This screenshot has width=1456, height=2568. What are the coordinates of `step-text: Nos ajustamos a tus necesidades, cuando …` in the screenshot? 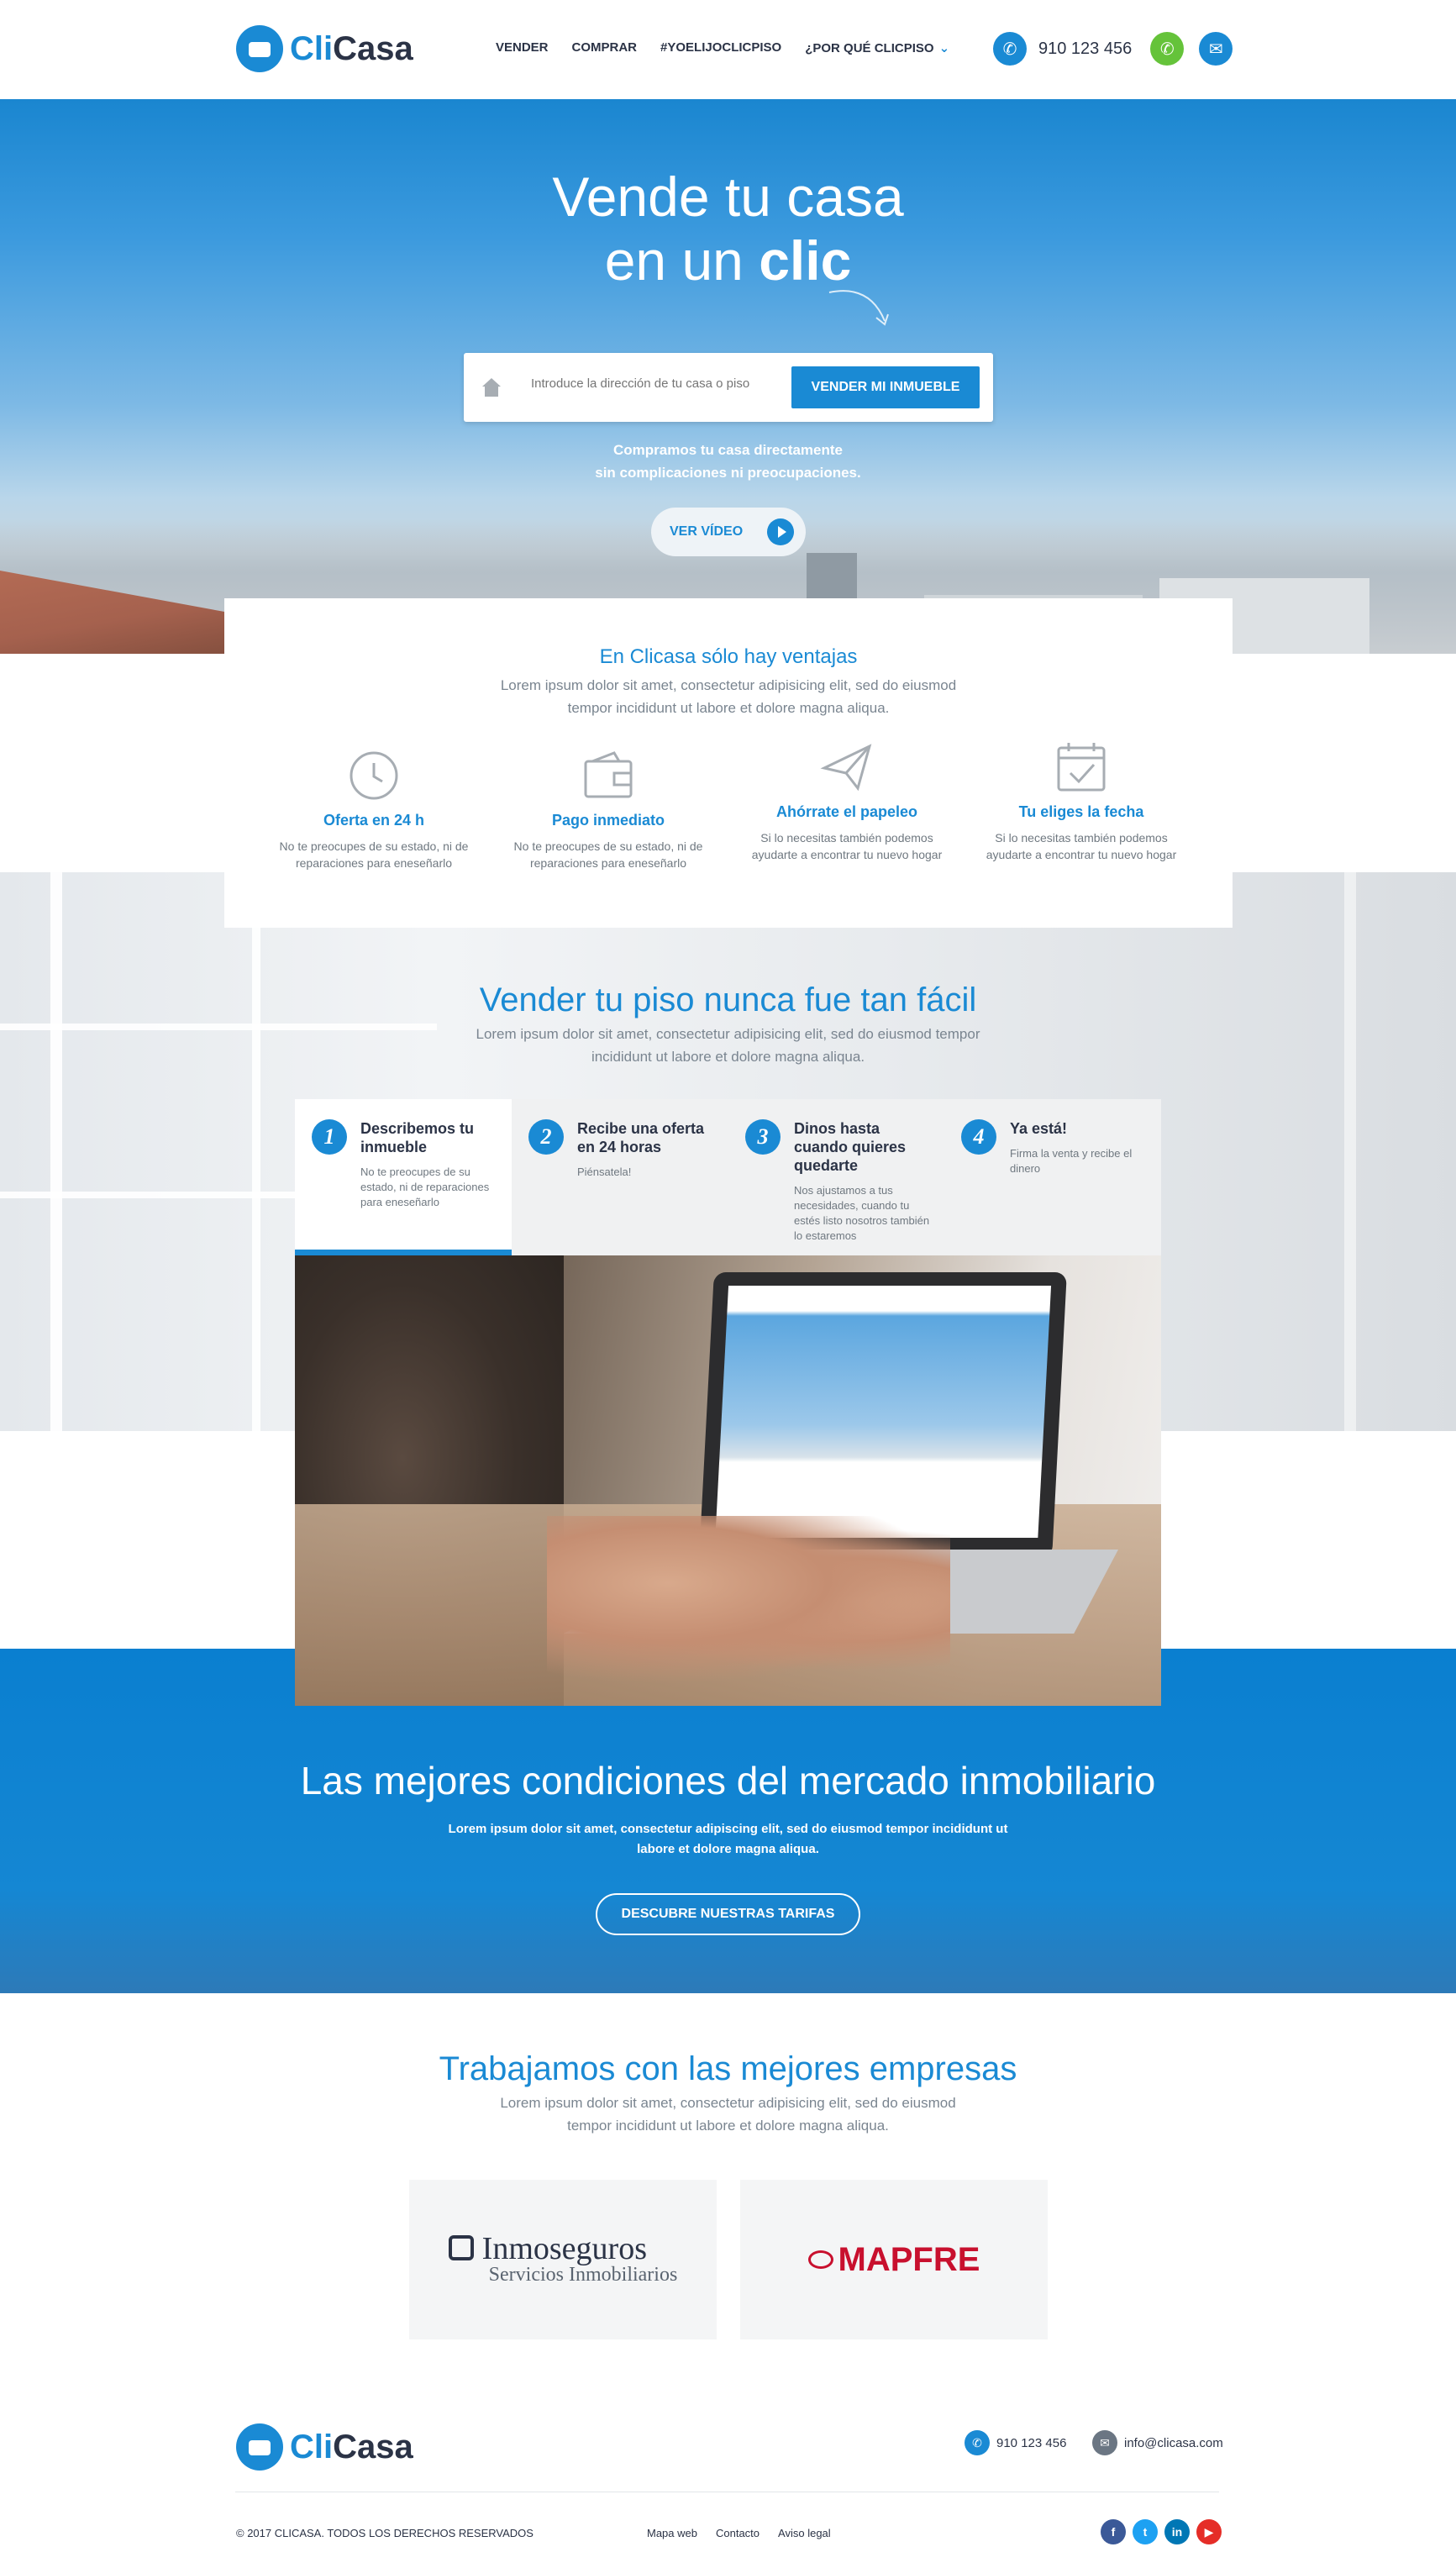 It's located at (862, 1213).